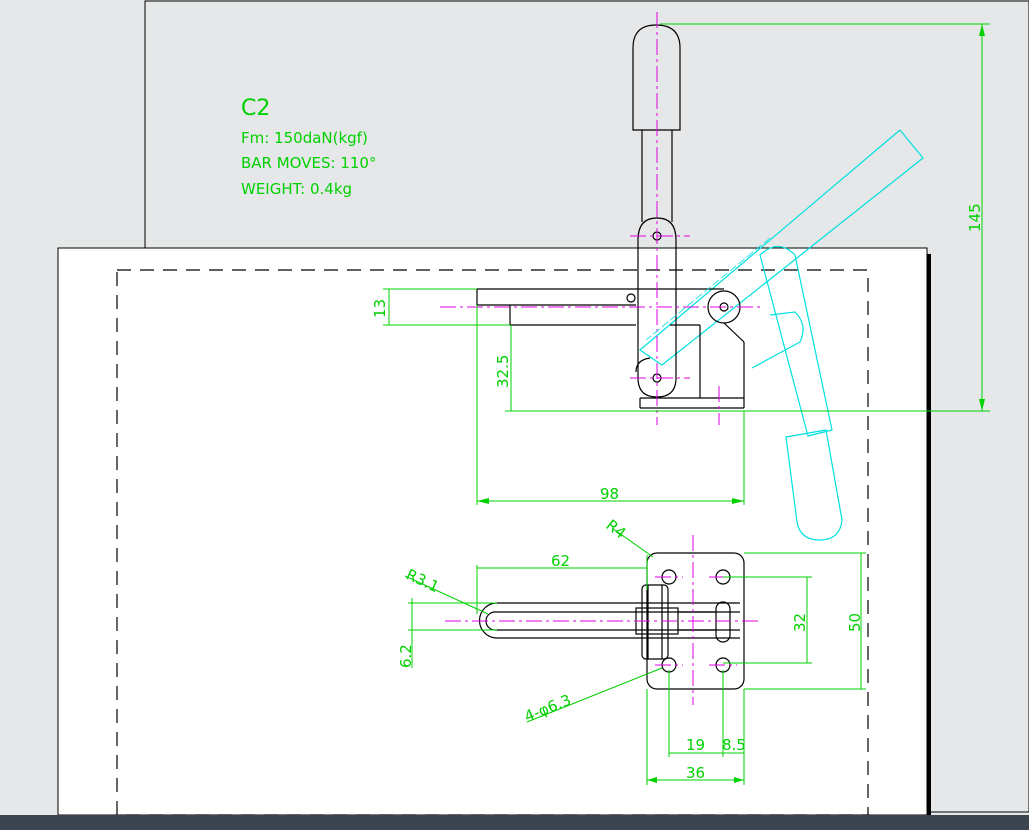  I want to click on dim-50: 50, so click(855, 622).